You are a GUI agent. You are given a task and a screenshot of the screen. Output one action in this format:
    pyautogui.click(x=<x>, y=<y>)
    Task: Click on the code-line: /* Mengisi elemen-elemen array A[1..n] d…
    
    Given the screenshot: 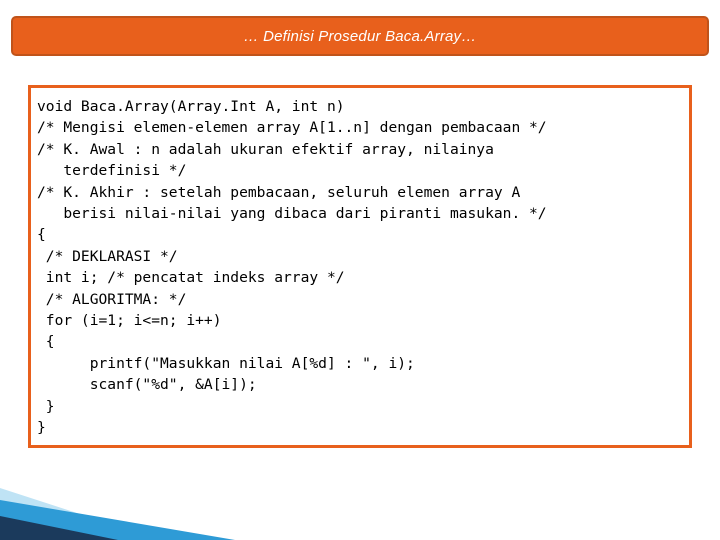 What is the action you would take?
    pyautogui.click(x=292, y=128)
    